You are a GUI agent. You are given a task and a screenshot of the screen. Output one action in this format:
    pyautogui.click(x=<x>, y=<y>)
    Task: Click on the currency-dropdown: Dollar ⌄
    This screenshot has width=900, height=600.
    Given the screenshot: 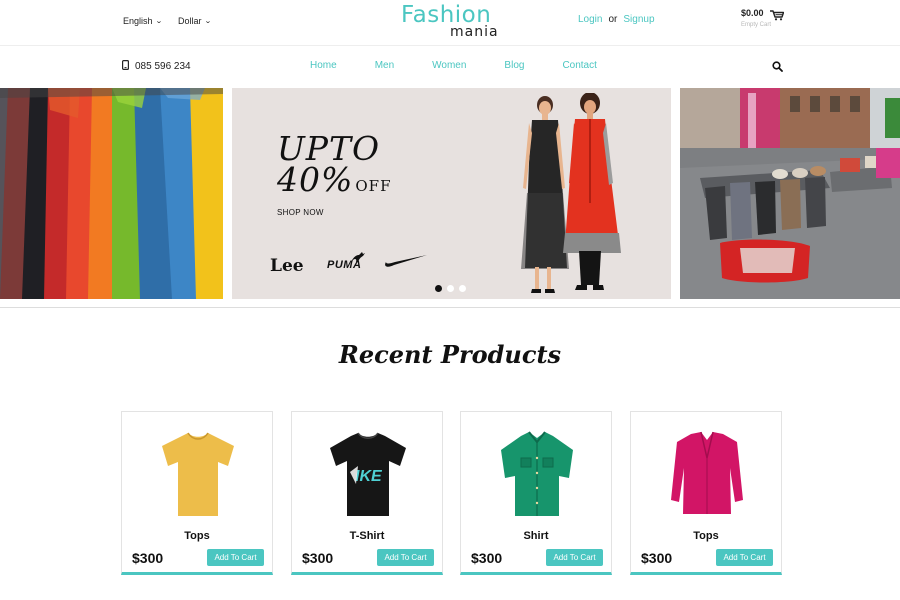 What is the action you would take?
    pyautogui.click(x=195, y=21)
    